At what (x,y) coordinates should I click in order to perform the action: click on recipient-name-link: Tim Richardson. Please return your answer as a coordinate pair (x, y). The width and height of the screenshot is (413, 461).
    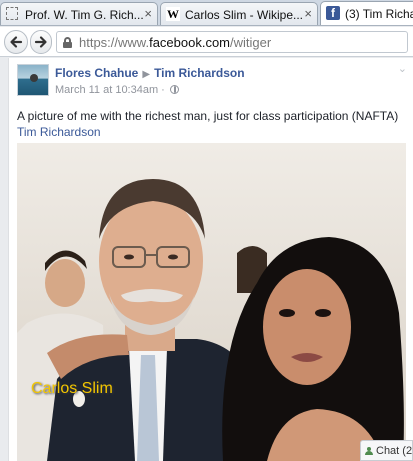
    Looking at the image, I should click on (199, 73).